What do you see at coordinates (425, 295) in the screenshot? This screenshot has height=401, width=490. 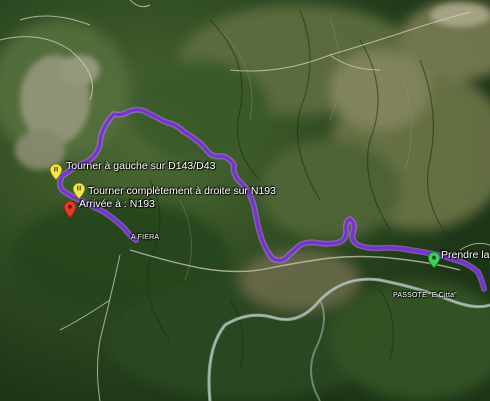 I see `place-label-passerelle: PASSOTE "E Citta"` at bounding box center [425, 295].